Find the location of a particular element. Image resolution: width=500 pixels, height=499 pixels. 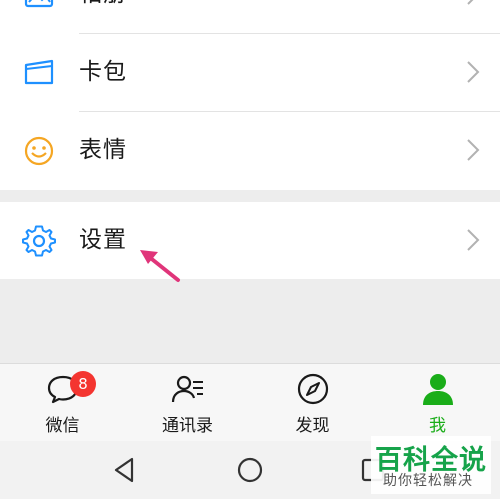

compass-icon is located at coordinates (313, 389).